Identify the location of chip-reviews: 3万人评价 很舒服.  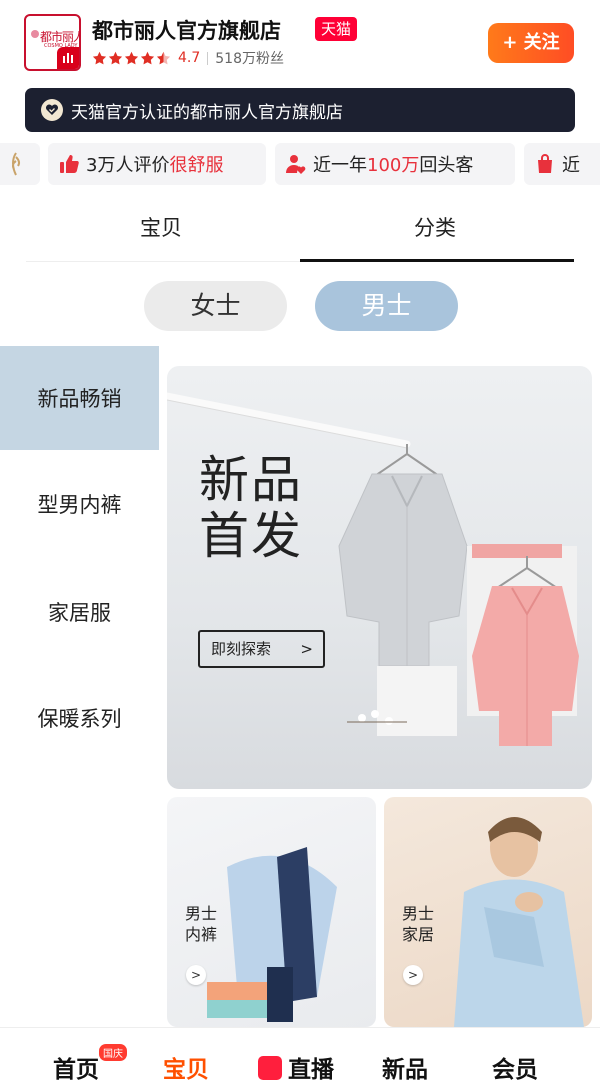
(157, 164).